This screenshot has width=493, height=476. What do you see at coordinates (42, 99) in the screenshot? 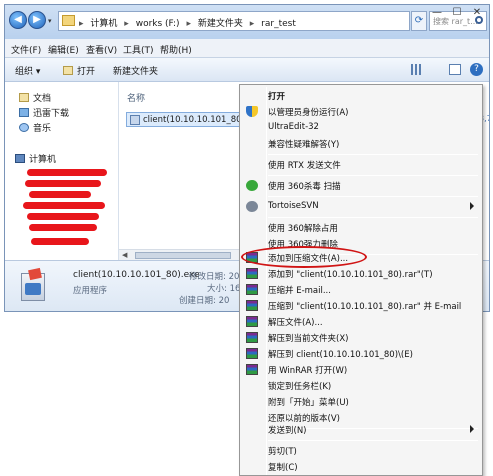
I see `nav-item-label: 文档` at bounding box center [42, 99].